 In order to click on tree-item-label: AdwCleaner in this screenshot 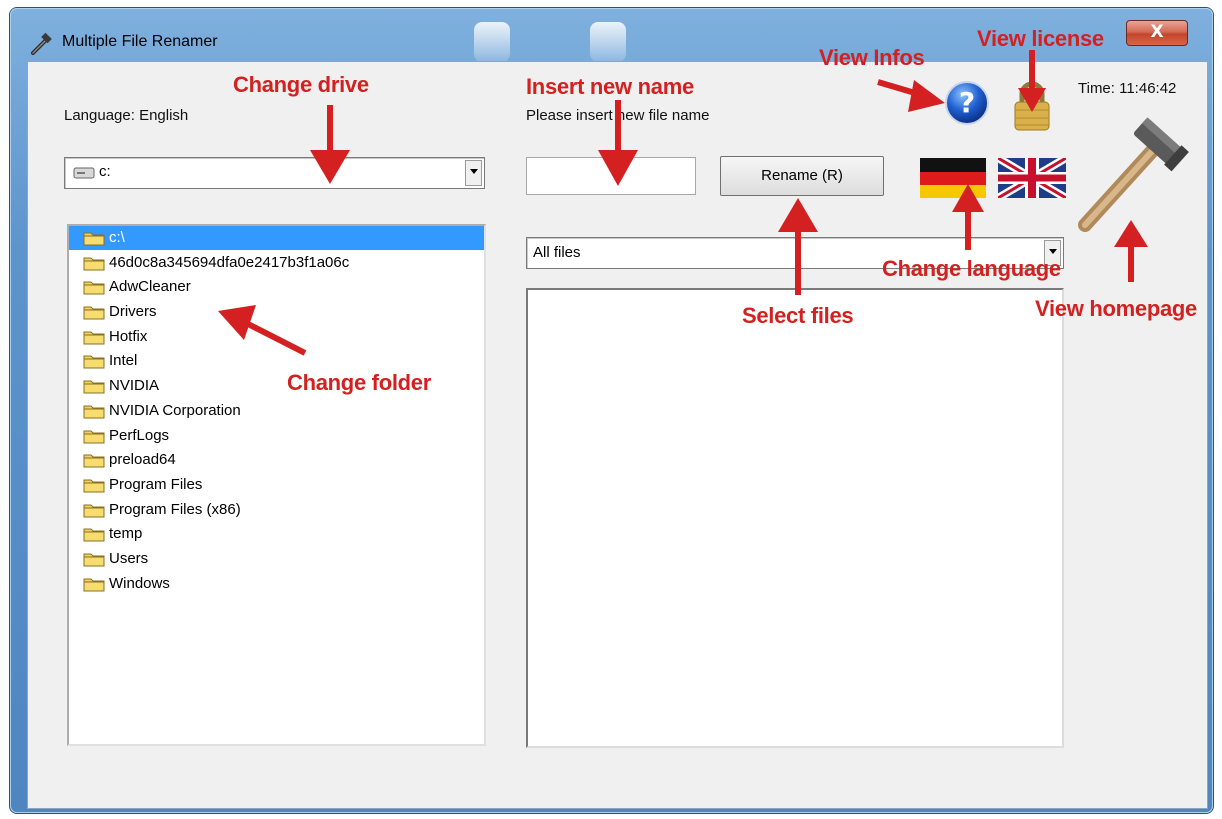, I will do `click(150, 287)`.